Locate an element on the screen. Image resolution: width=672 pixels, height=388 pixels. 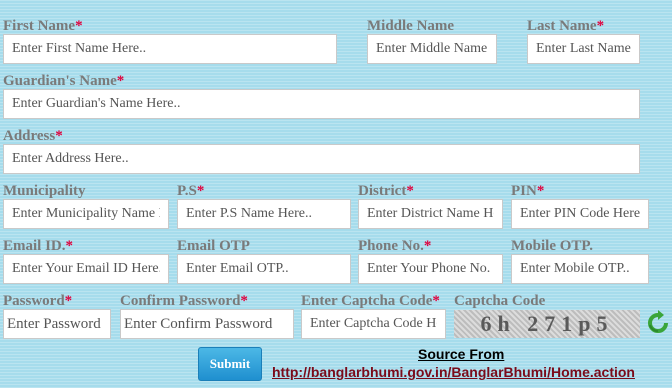
guardian-name-input is located at coordinates (321, 104).